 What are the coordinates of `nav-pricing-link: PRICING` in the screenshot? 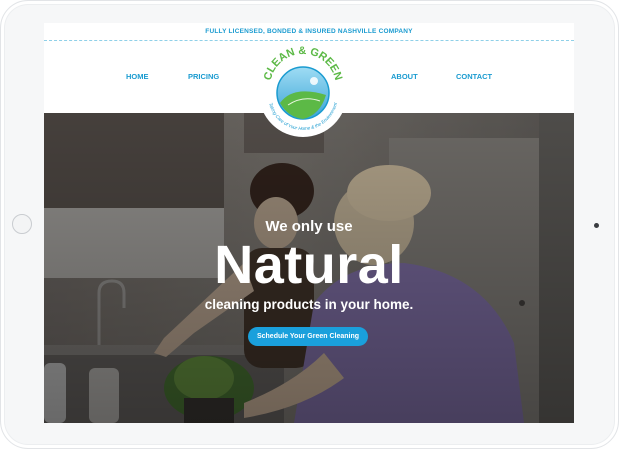 It's located at (203, 76).